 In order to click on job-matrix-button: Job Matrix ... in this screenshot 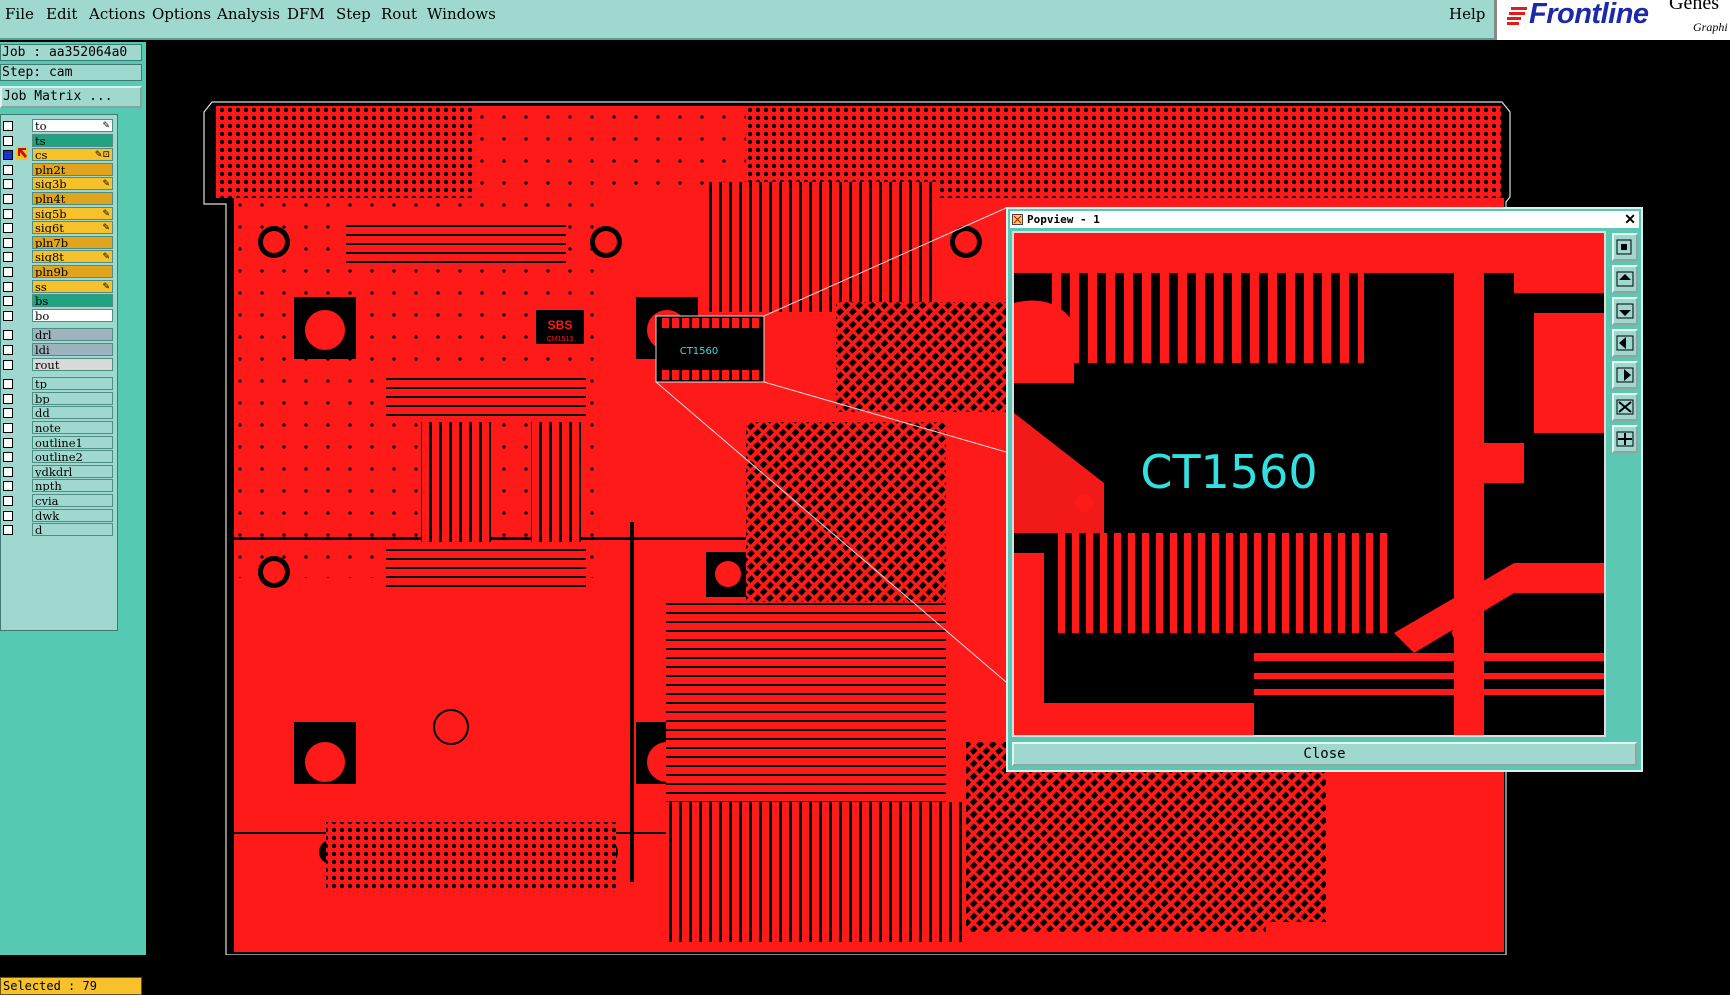, I will do `click(71, 97)`.